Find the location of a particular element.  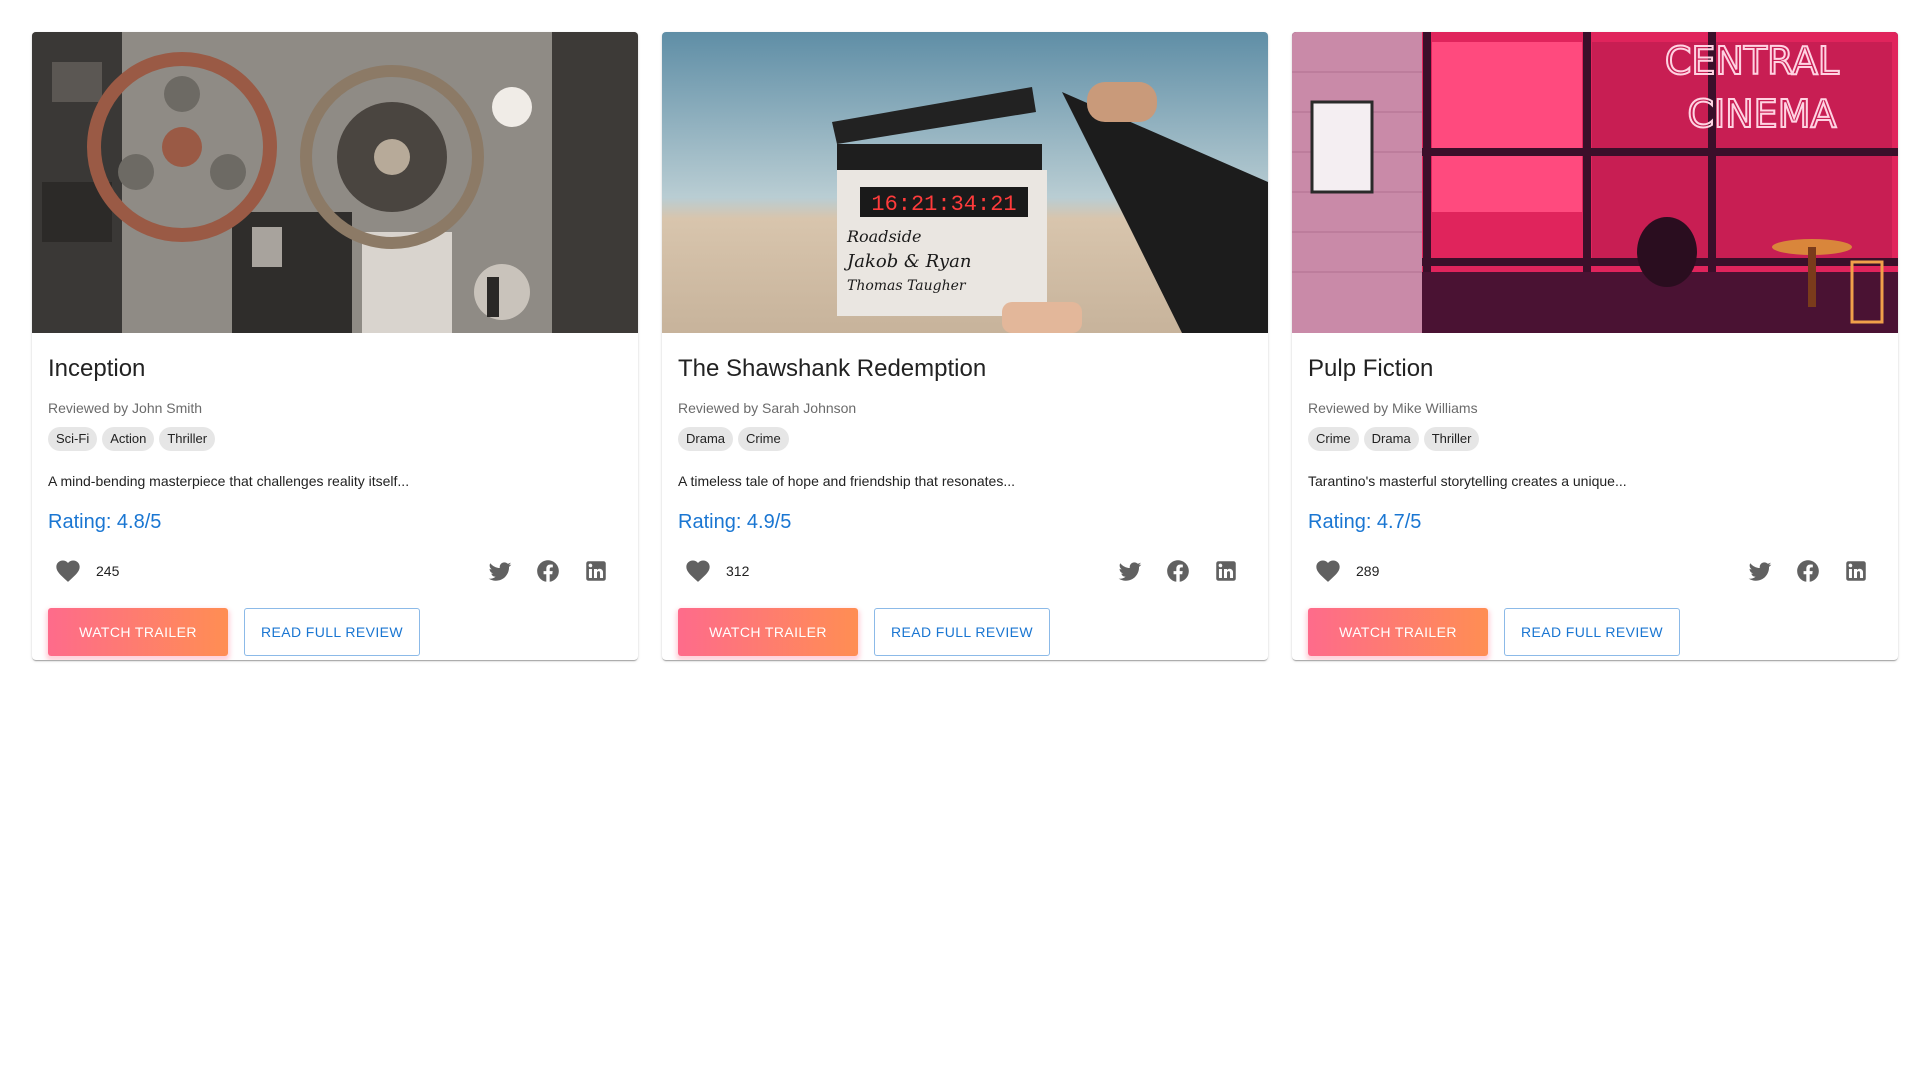

movie-title: Pulp Fiction is located at coordinates (1371, 368).